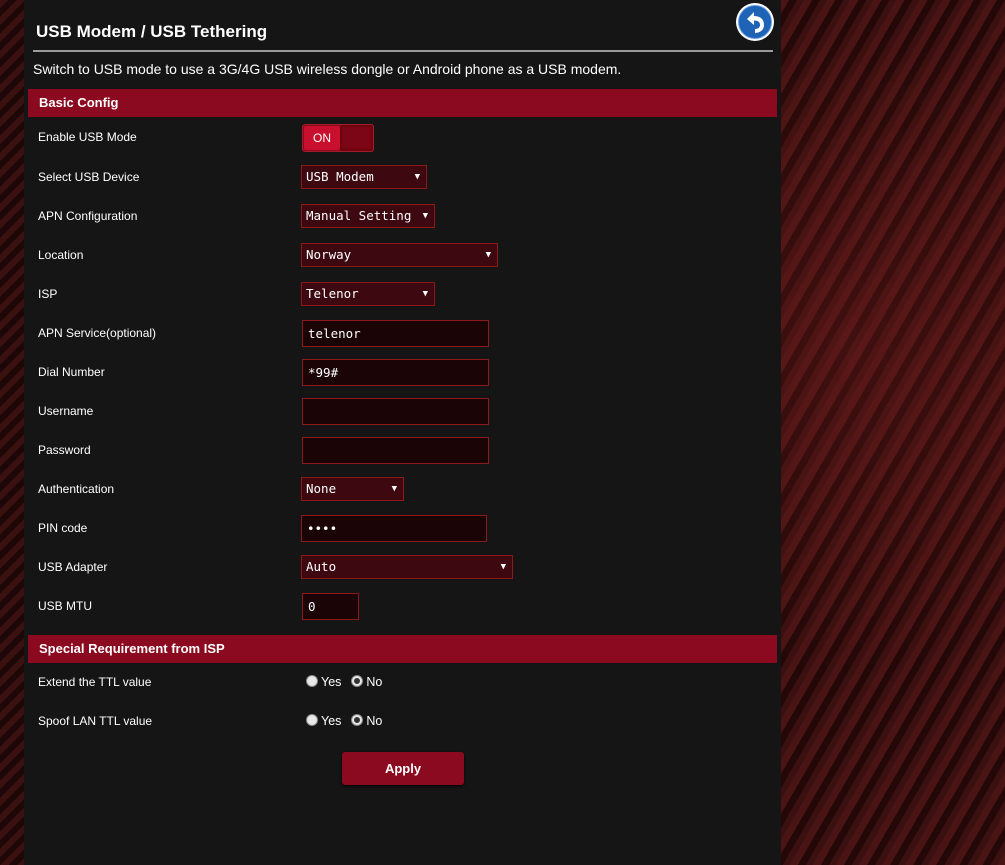 The width and height of the screenshot is (1005, 865). I want to click on extend-ttl-yes-label: Yes, so click(331, 682).